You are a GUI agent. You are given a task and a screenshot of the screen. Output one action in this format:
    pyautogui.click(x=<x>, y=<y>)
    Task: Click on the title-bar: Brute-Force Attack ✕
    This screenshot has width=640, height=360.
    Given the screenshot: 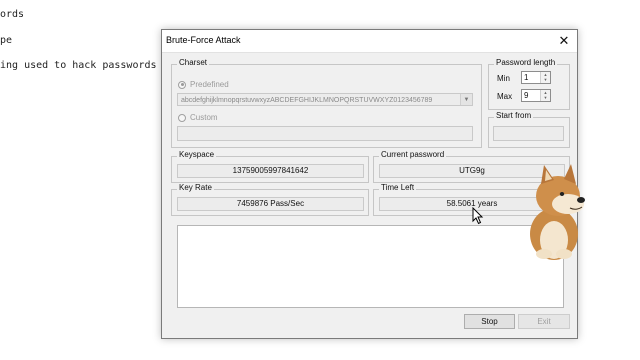 What is the action you would take?
    pyautogui.click(x=369, y=41)
    